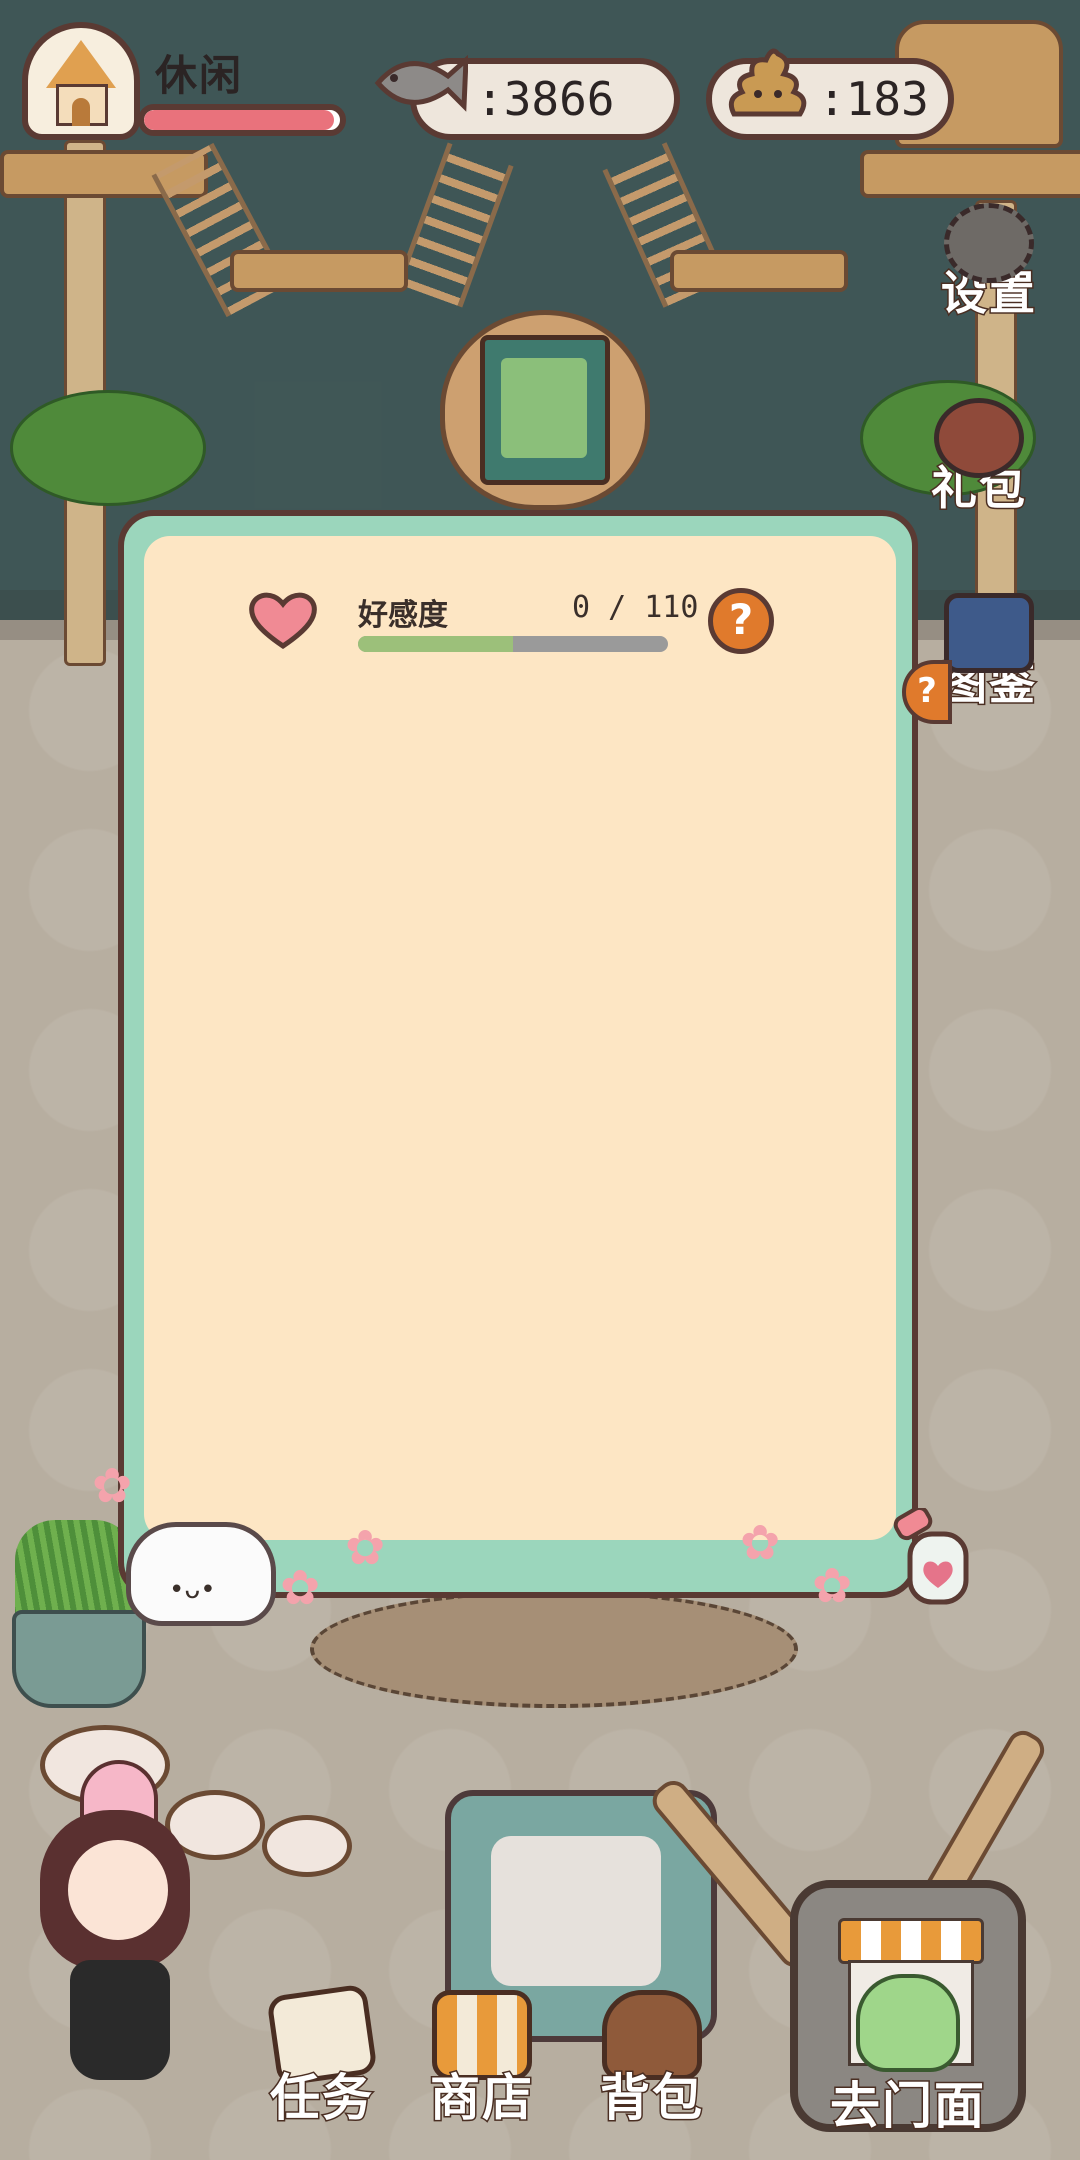 This screenshot has height=2160, width=1080. What do you see at coordinates (576, 1911) in the screenshot?
I see `cat-bed-cushion` at bounding box center [576, 1911].